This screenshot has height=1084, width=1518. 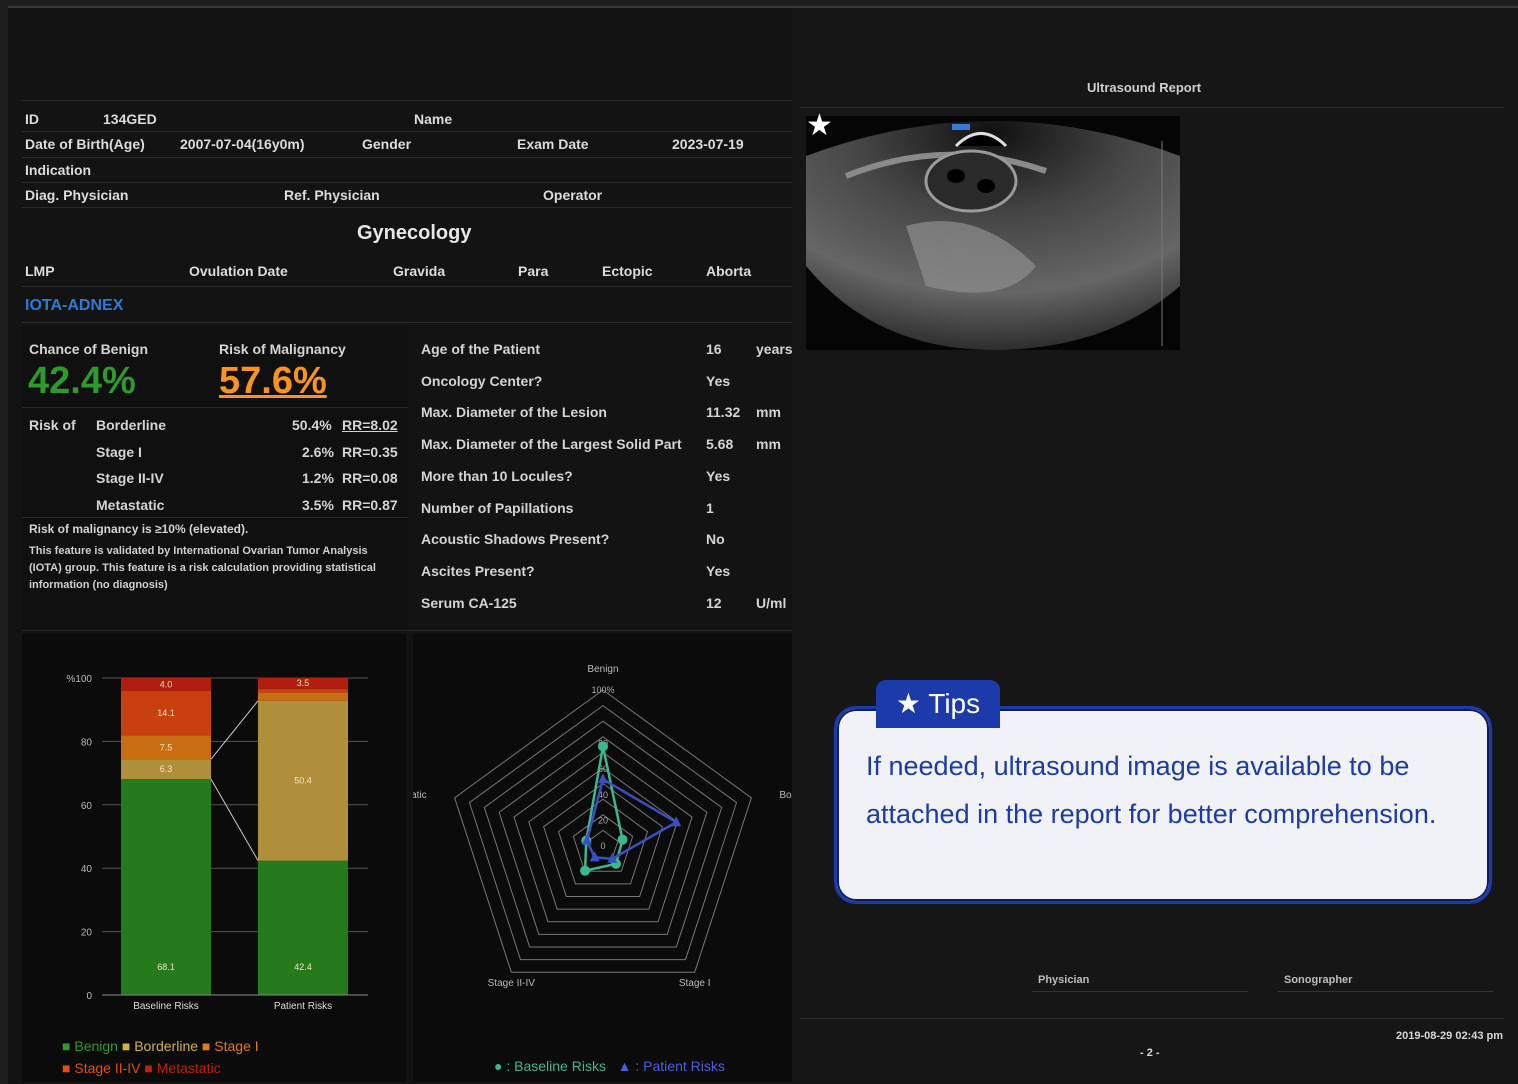 What do you see at coordinates (469, 602) in the screenshot?
I see `param-label: Serum CA-125` at bounding box center [469, 602].